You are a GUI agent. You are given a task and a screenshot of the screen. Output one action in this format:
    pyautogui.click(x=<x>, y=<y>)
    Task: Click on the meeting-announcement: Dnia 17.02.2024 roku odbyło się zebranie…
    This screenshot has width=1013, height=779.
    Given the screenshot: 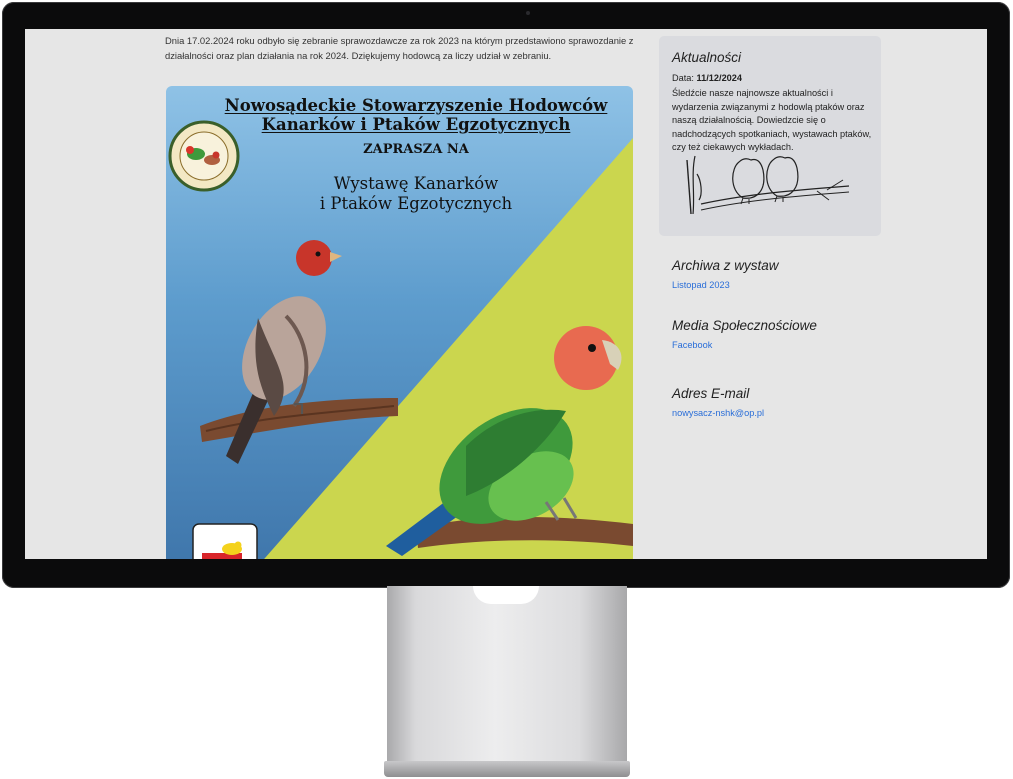 What is the action you would take?
    pyautogui.click(x=399, y=48)
    